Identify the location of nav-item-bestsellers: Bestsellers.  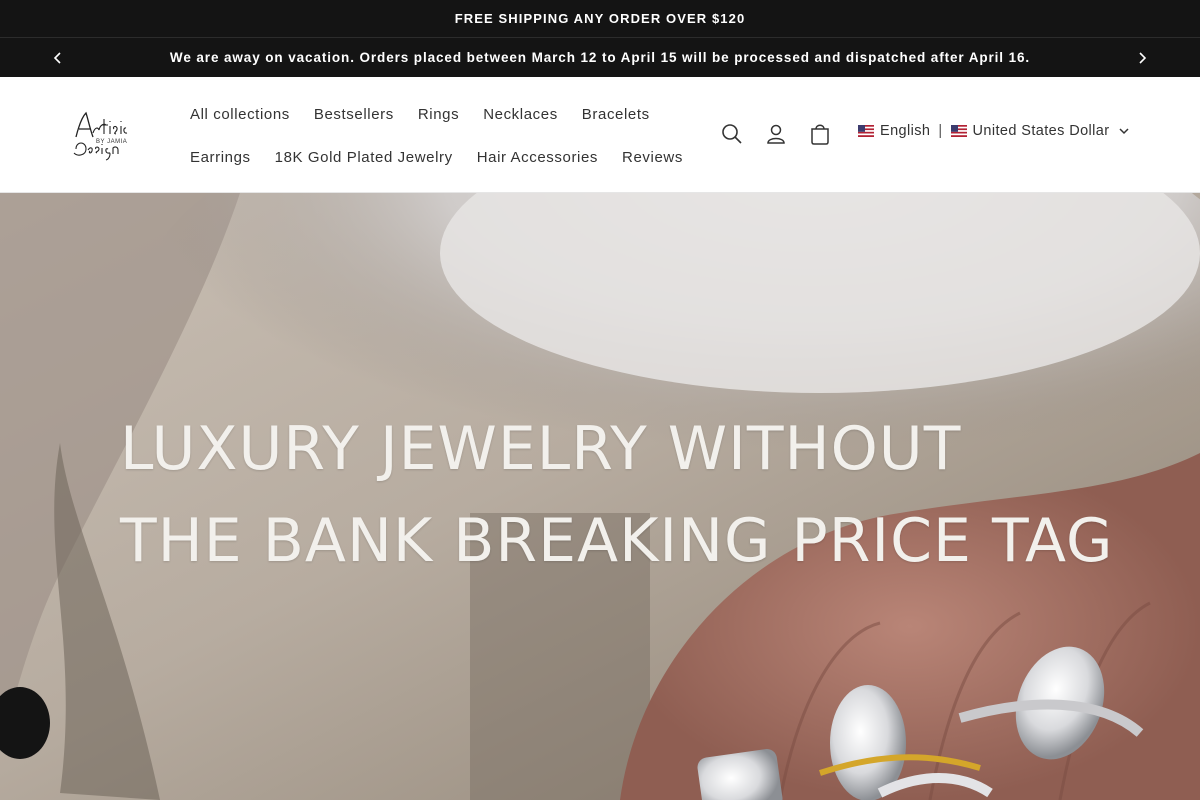
(354, 114).